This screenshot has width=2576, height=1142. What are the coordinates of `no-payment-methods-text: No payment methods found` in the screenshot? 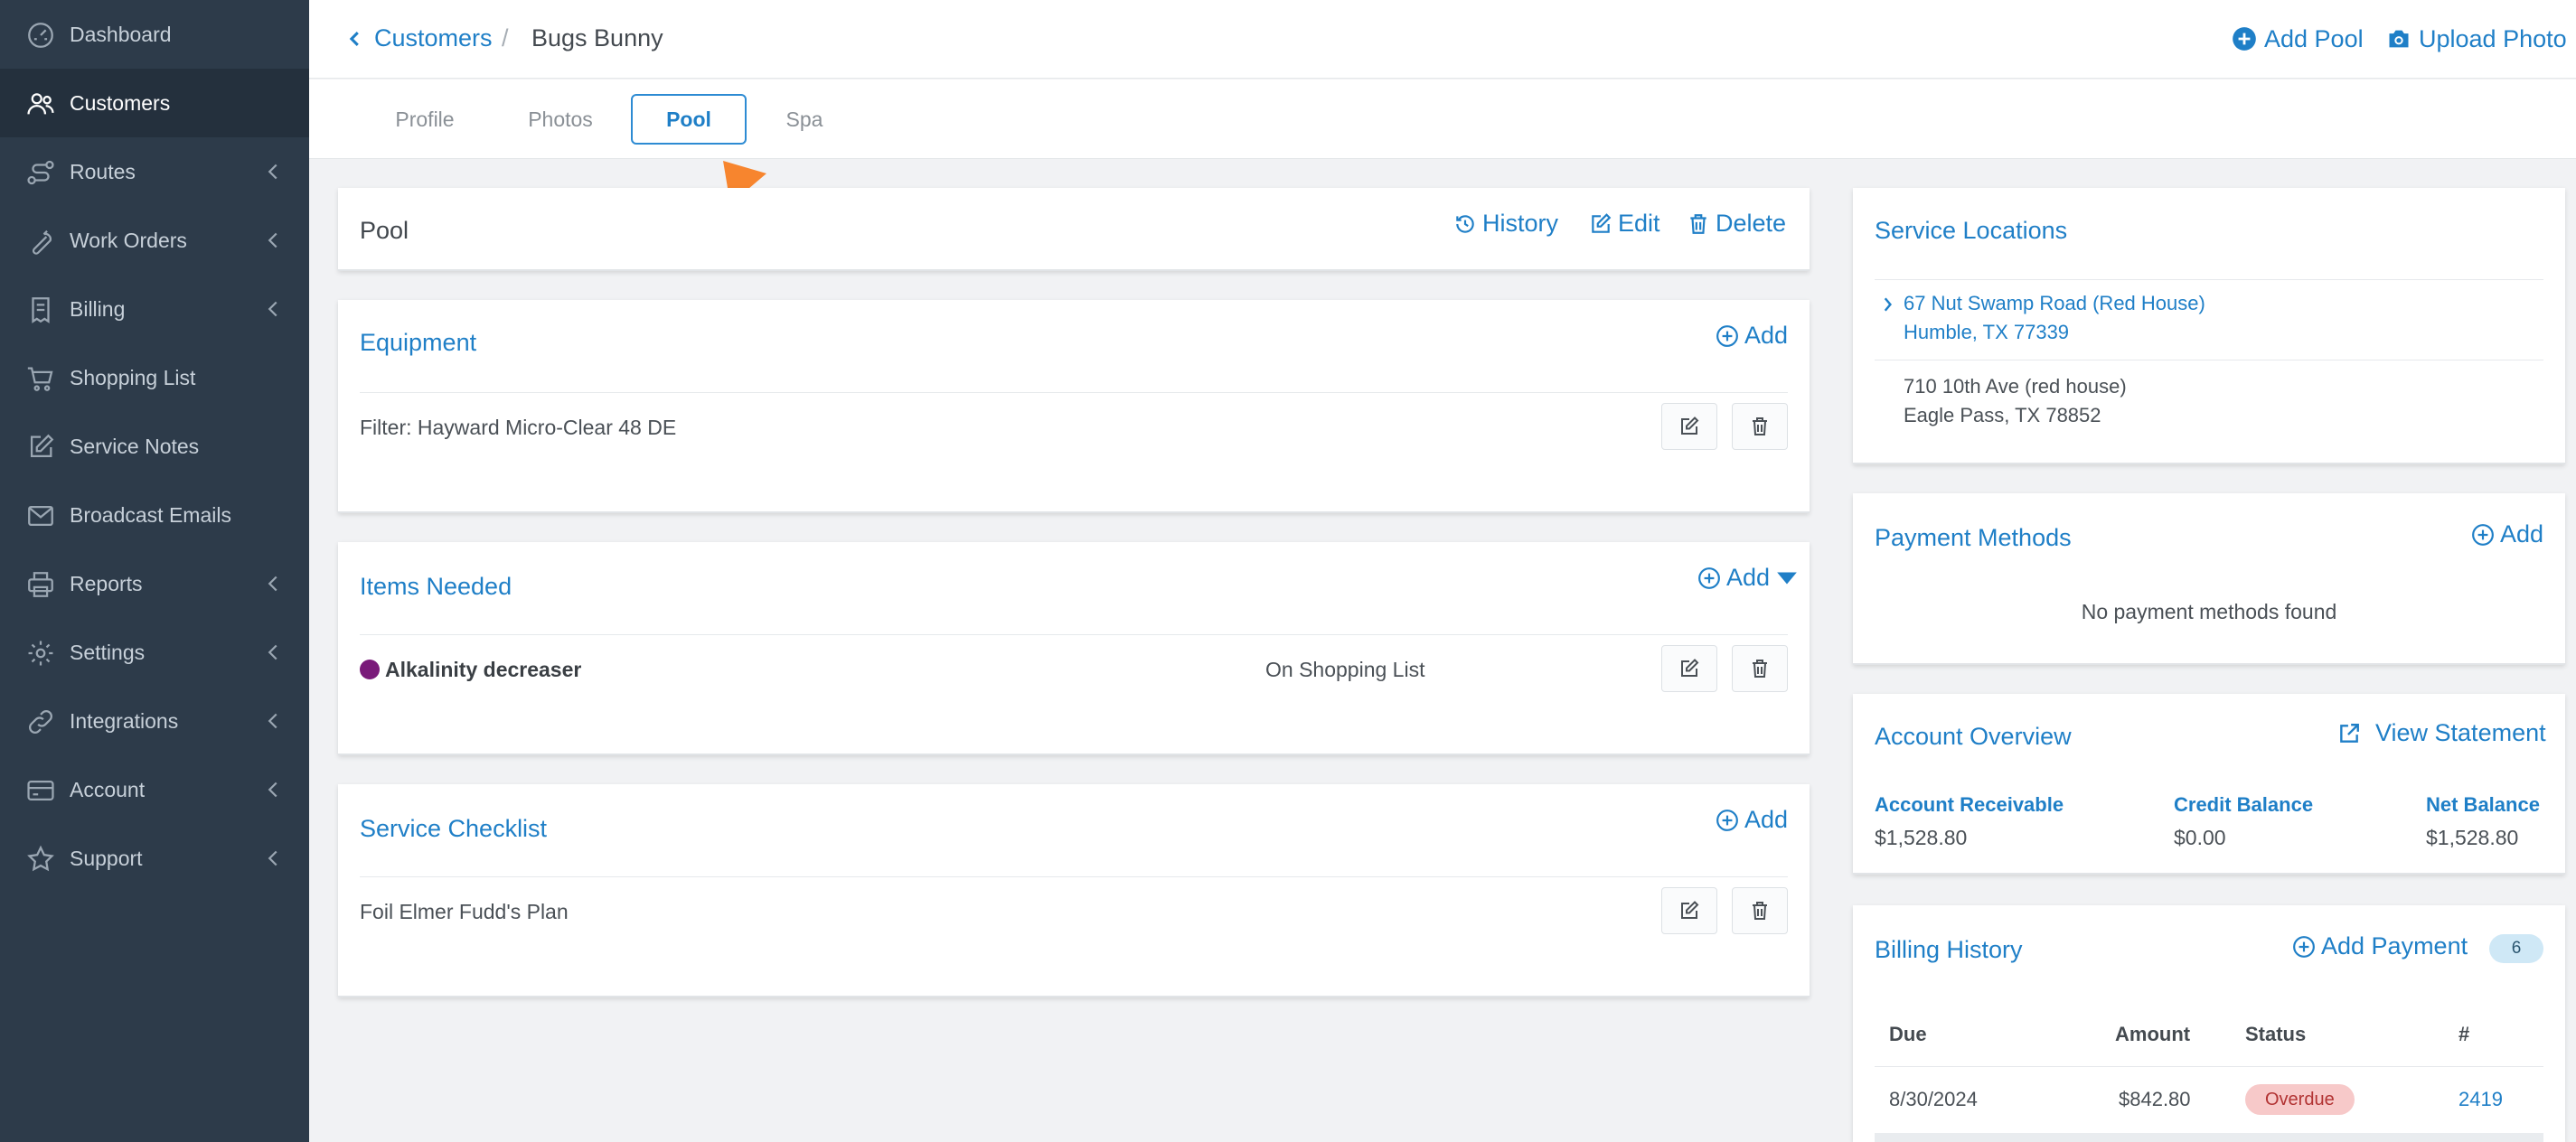 It's located at (2209, 611).